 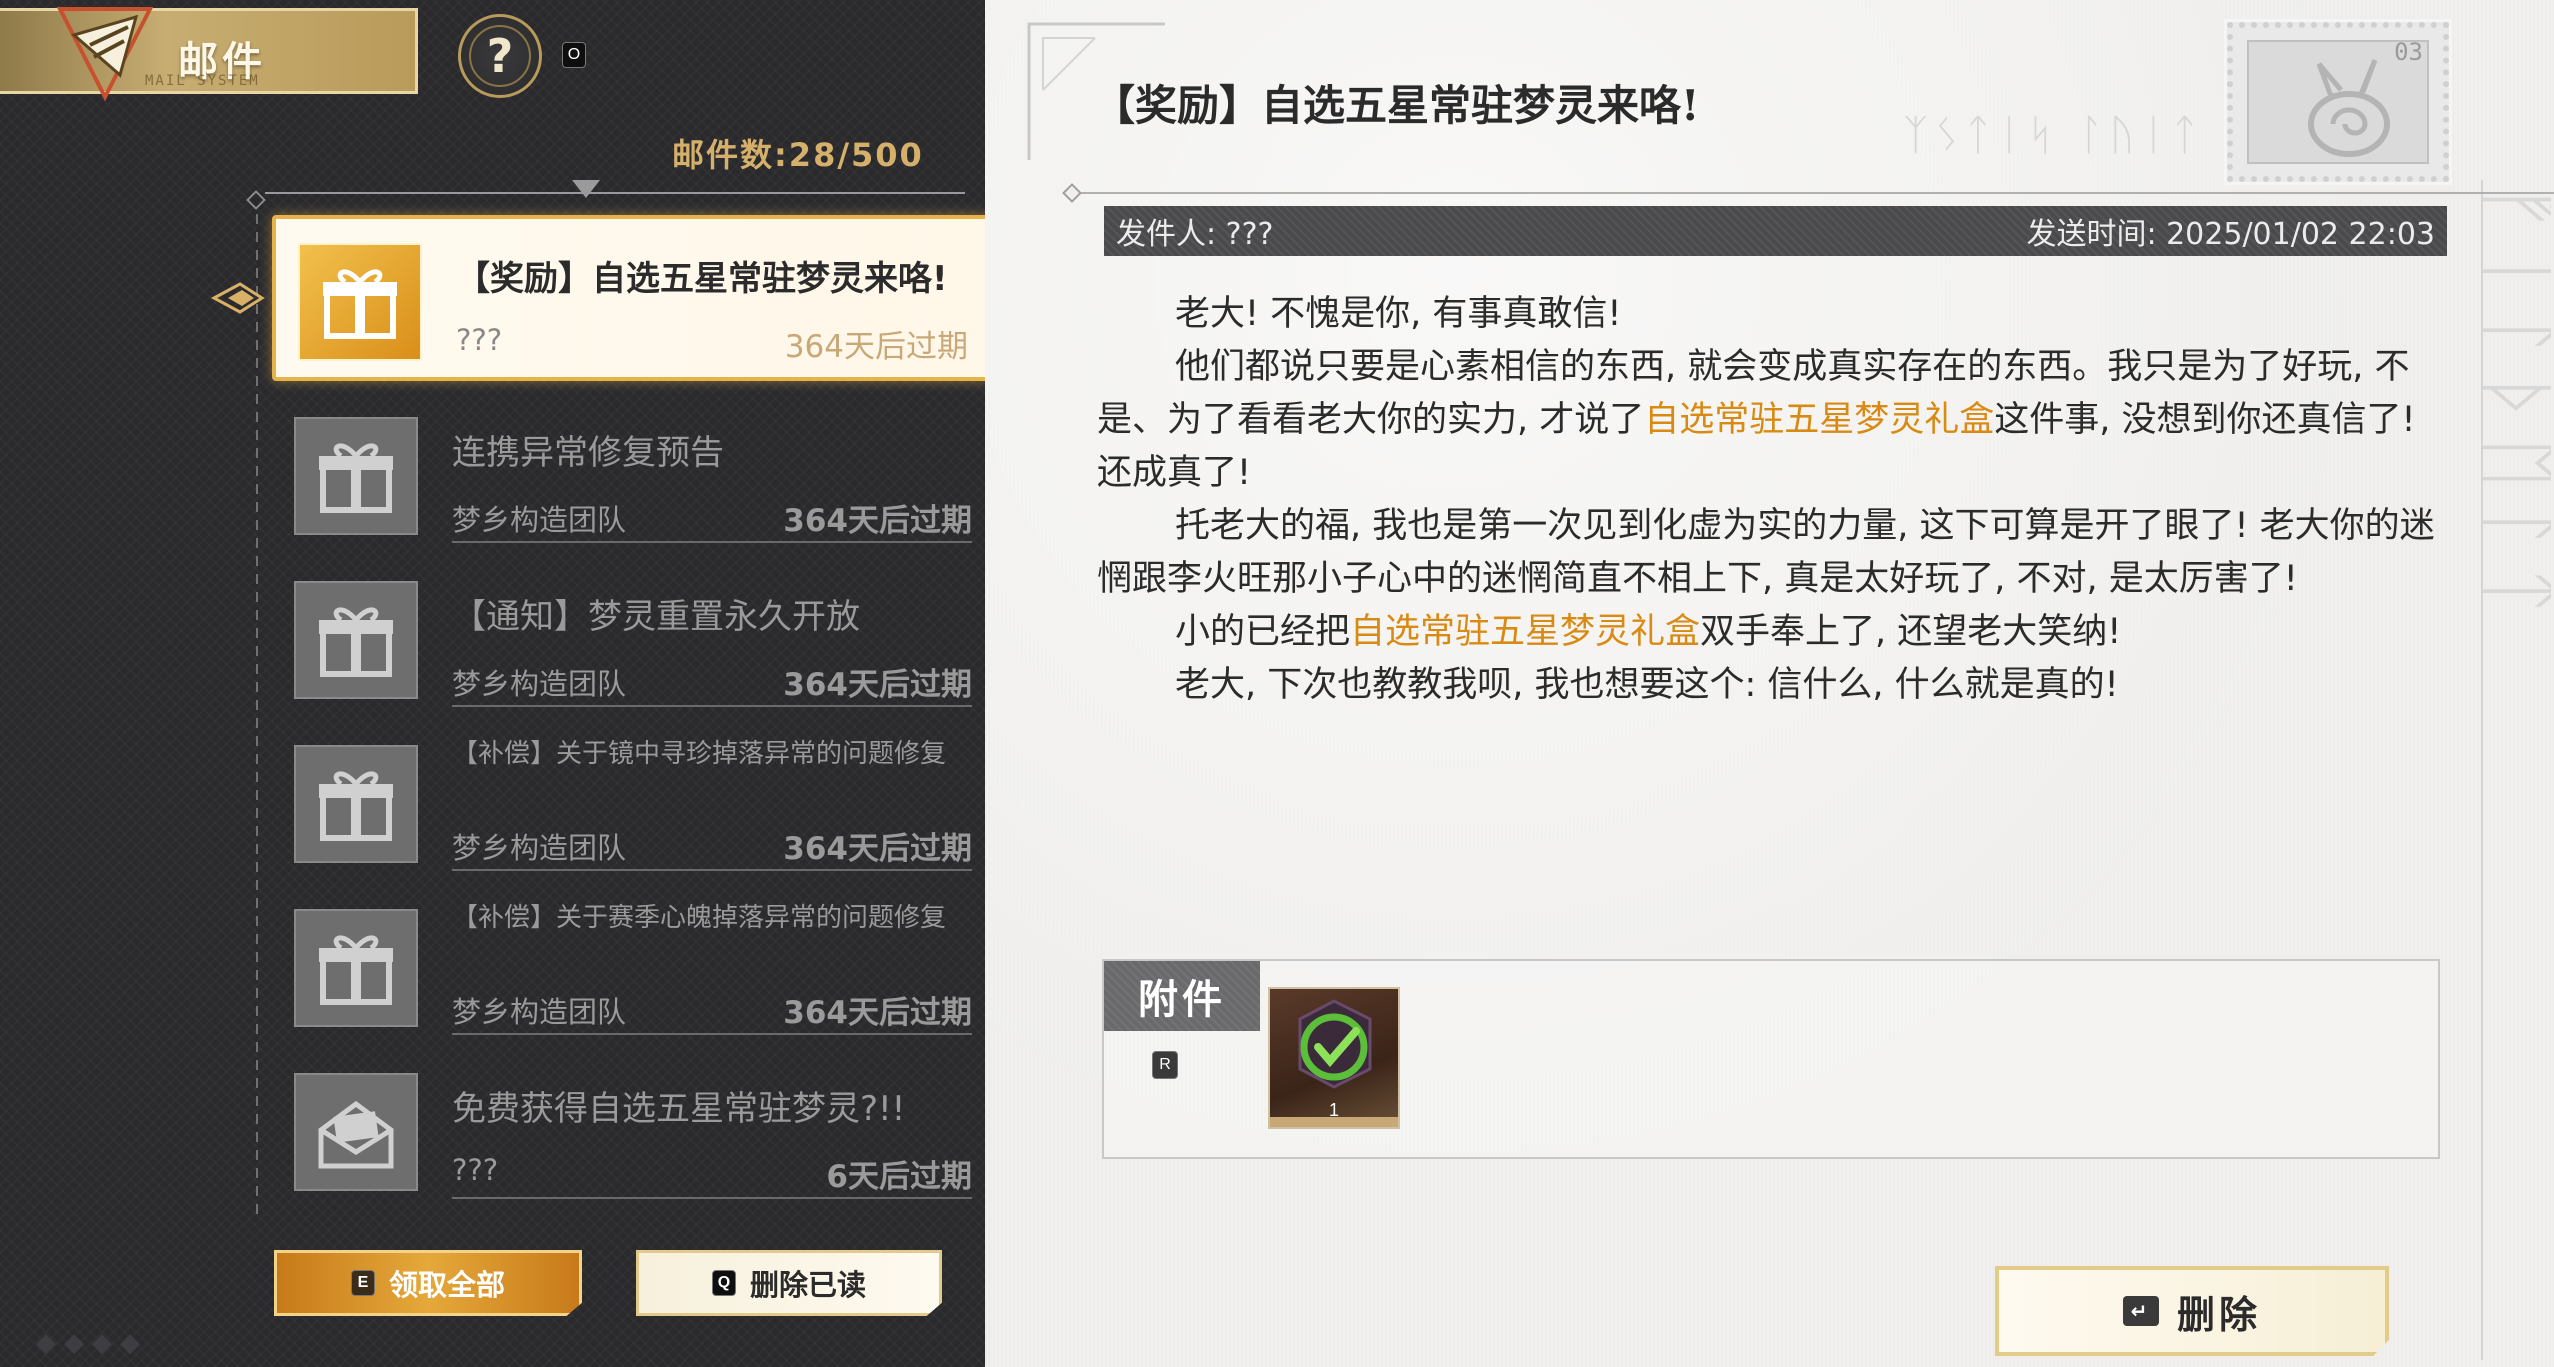 What do you see at coordinates (2338, 102) in the screenshot?
I see `postage-stamp: 03` at bounding box center [2338, 102].